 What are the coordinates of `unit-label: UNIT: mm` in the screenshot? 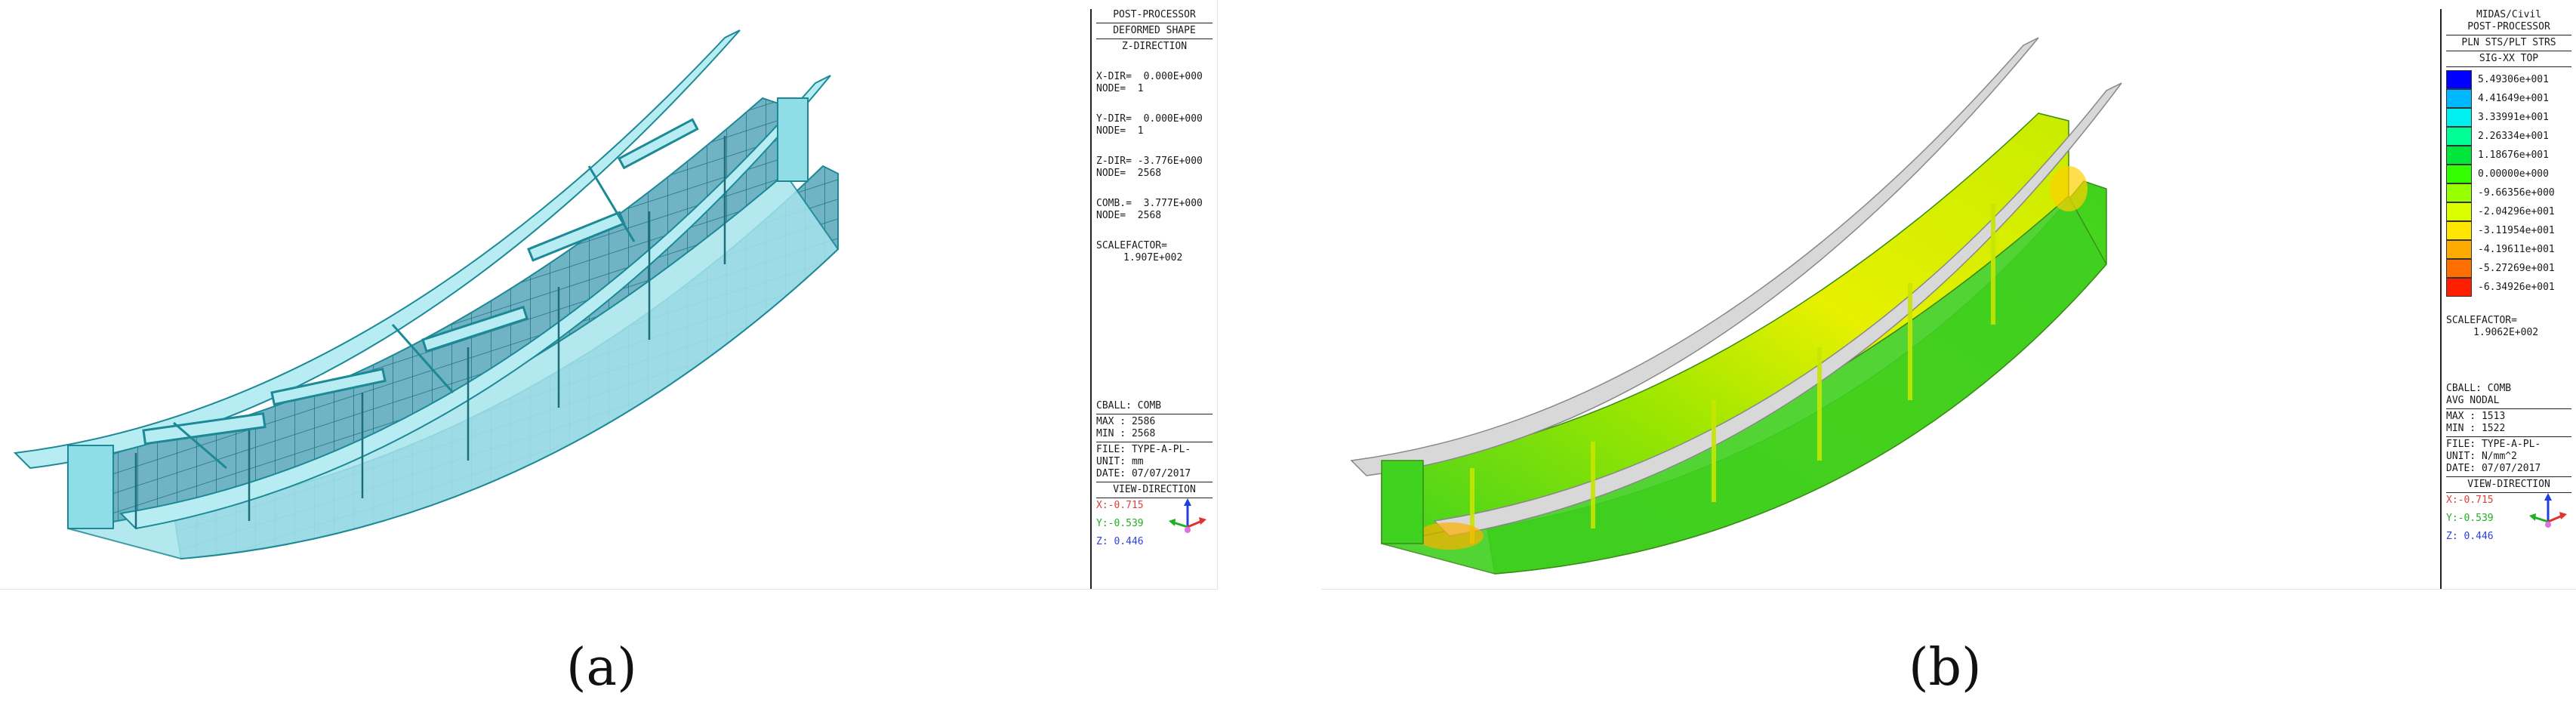 It's located at (1120, 462).